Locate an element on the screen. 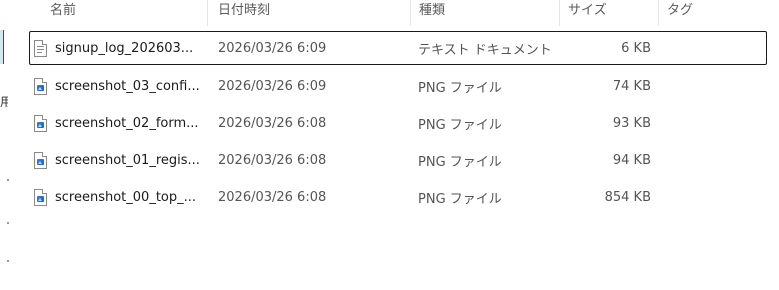 The height and width of the screenshot is (290, 779). file-size: 74 KB is located at coordinates (631, 86).